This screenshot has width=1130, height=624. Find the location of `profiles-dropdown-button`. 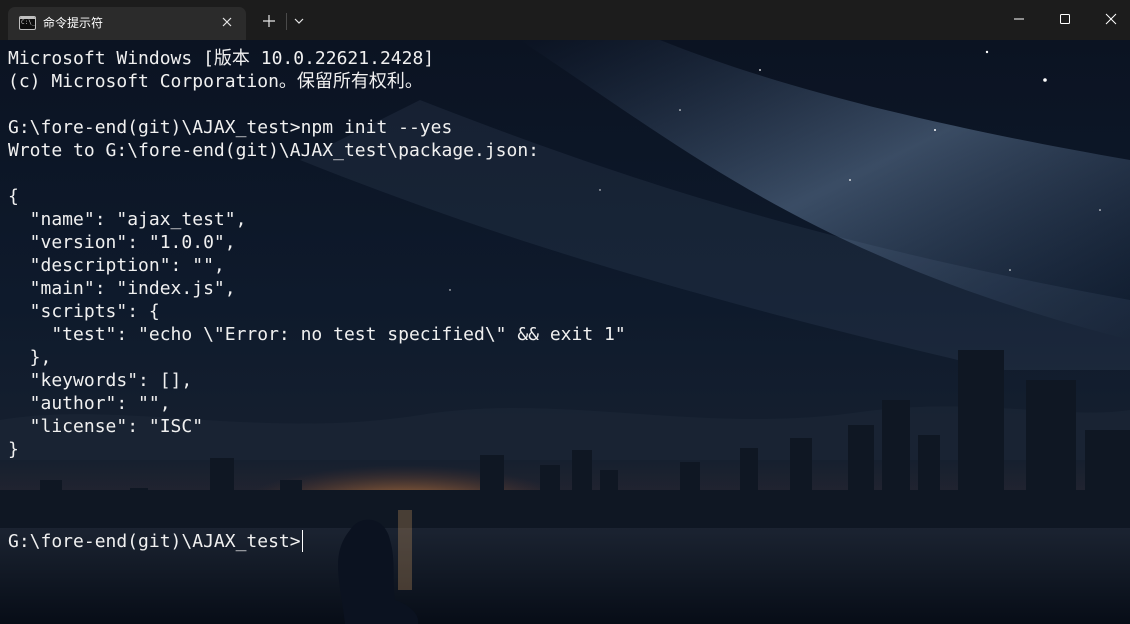

profiles-dropdown-button is located at coordinates (299, 21).